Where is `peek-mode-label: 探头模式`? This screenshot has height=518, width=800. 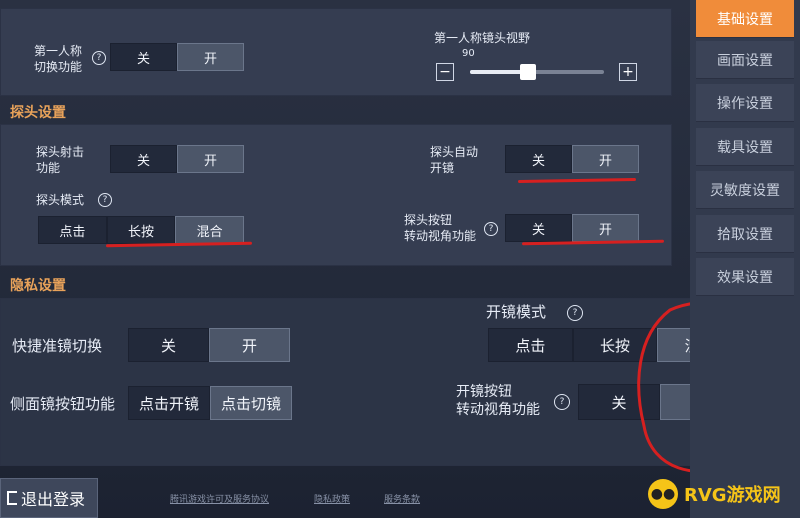 peek-mode-label: 探头模式 is located at coordinates (60, 200).